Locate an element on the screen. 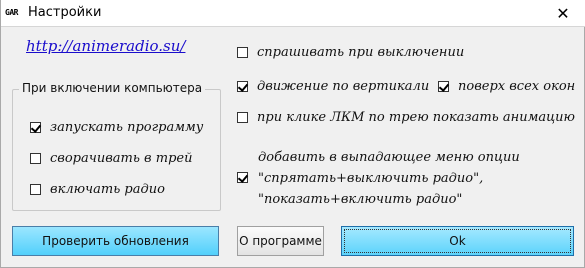 Image resolution: width=585 pixels, height=268 pixels. dropdown-options-line-1: добавить в выпадающее меню опции is located at coordinates (389, 157).